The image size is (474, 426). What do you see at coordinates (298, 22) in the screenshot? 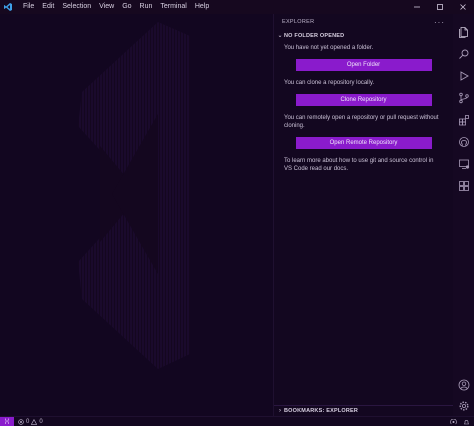
I see `sidebar-title: EXPLORER` at bounding box center [298, 22].